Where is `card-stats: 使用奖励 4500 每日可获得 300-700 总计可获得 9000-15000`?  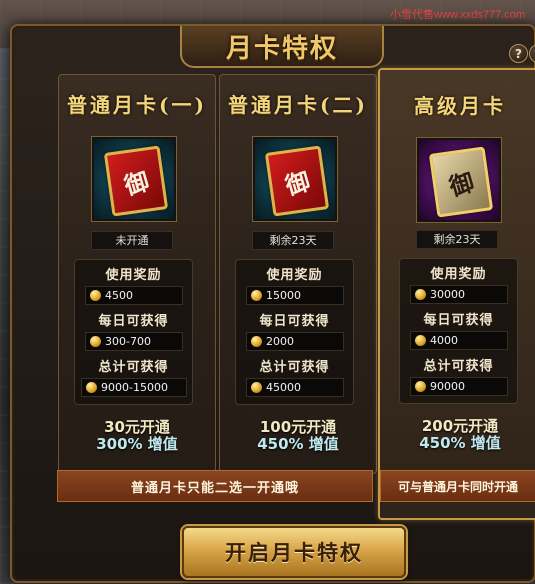
card-stats: 使用奖励 4500 每日可获得 300-700 总计可获得 9000-15000 is located at coordinates (133, 332).